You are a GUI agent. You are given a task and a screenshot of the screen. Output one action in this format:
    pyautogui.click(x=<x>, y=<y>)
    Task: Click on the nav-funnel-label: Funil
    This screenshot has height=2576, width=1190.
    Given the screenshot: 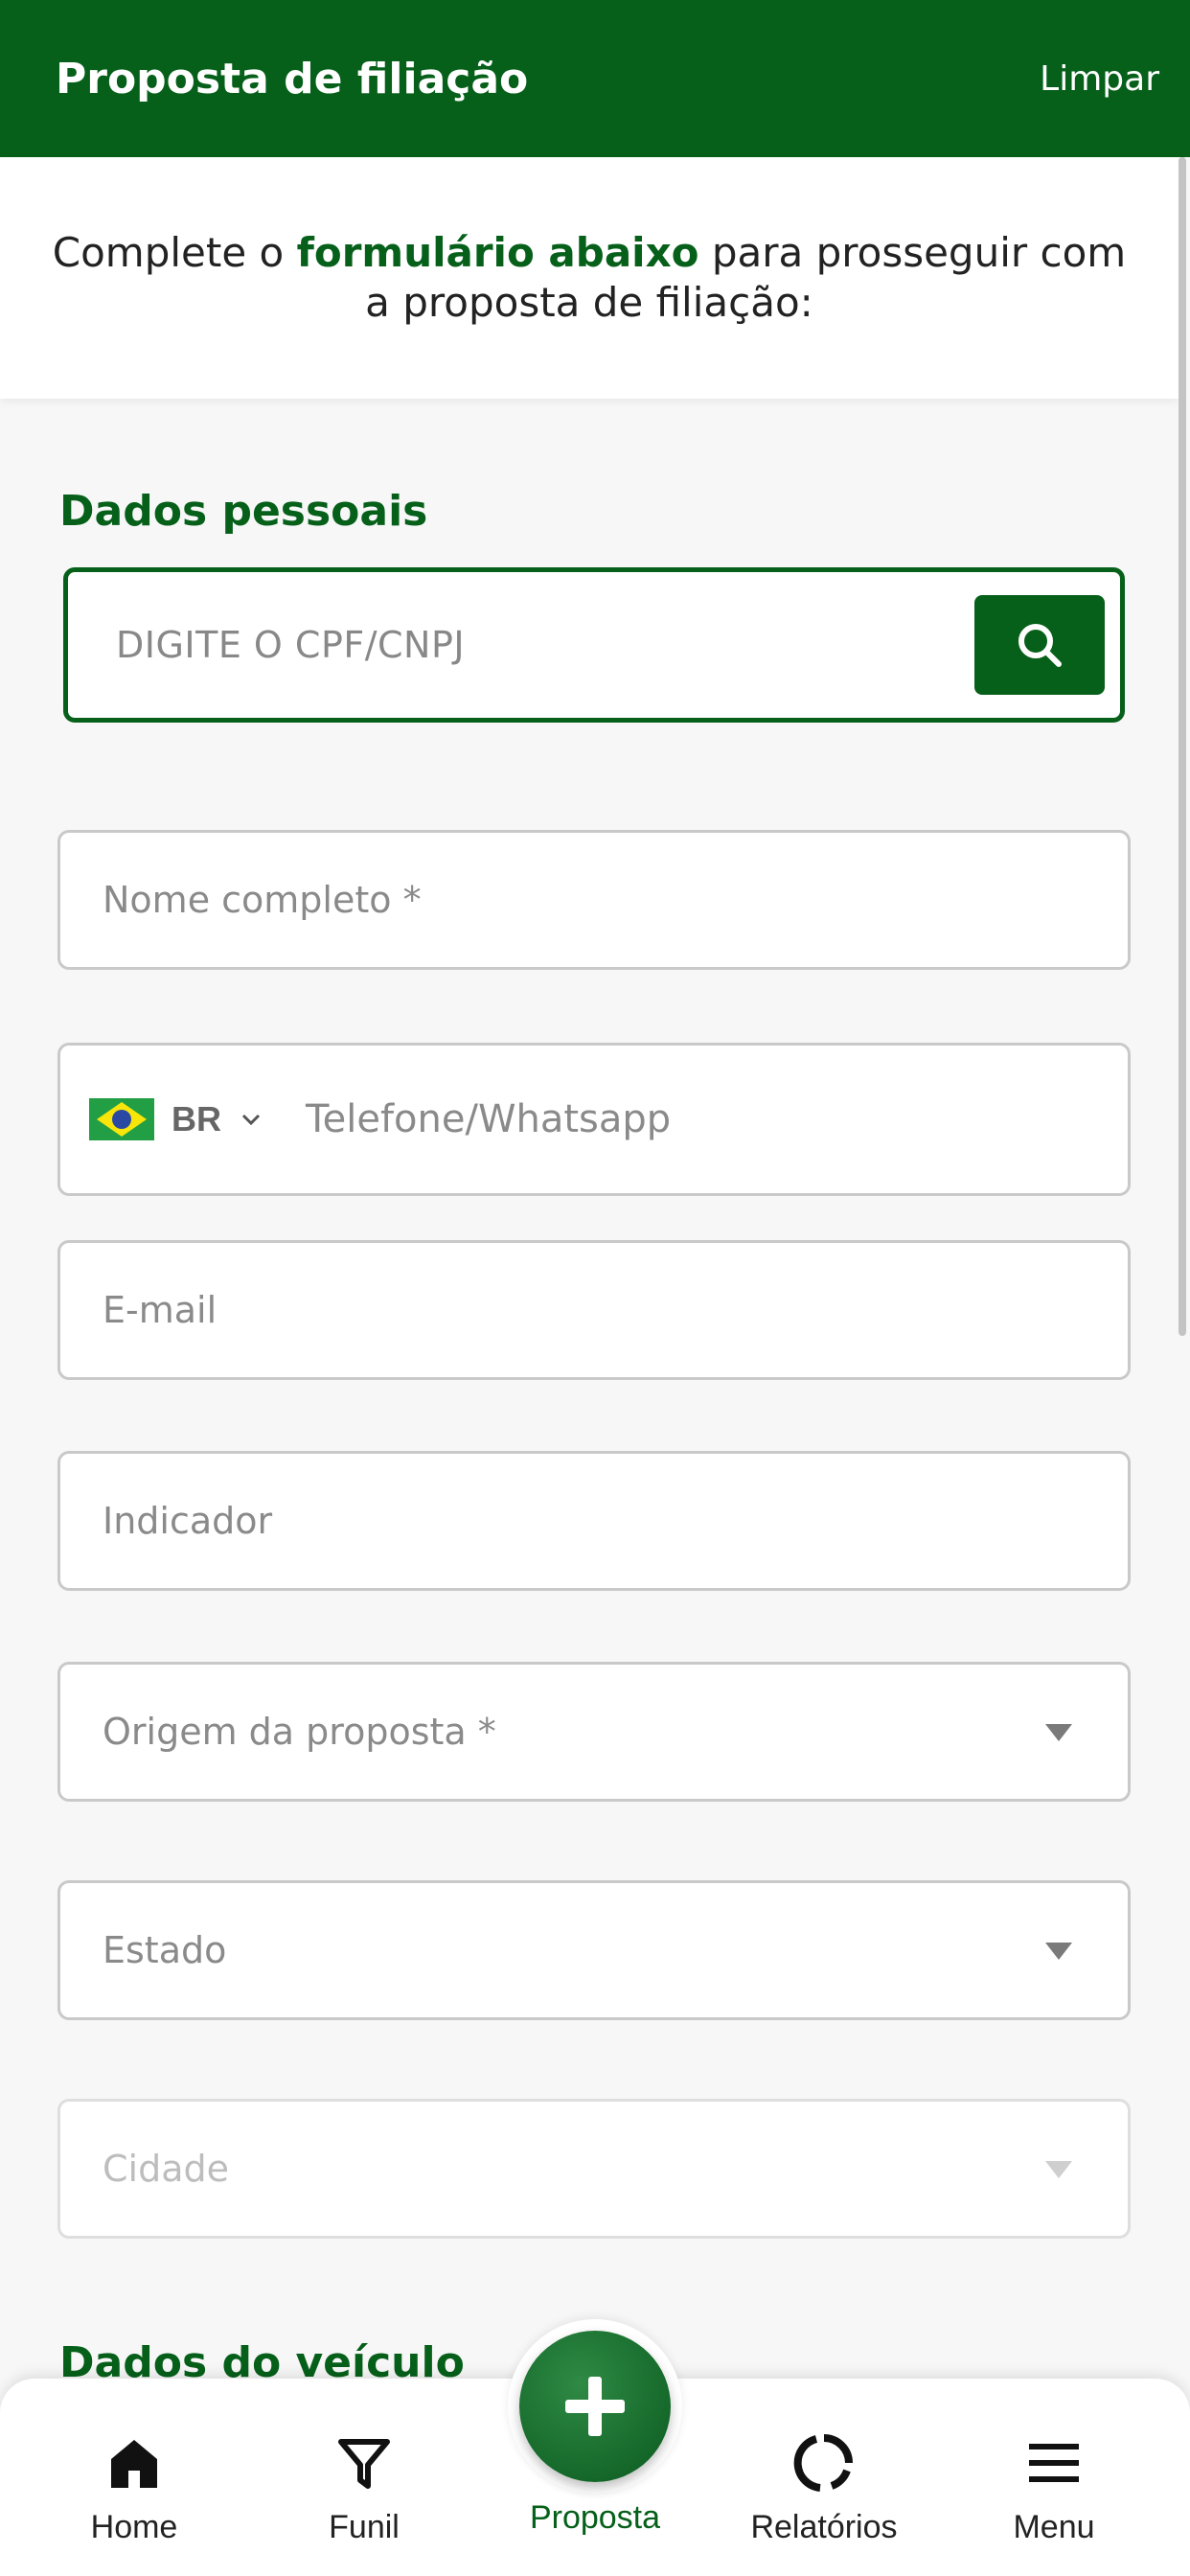 What is the action you would take?
    pyautogui.click(x=365, y=2527)
    